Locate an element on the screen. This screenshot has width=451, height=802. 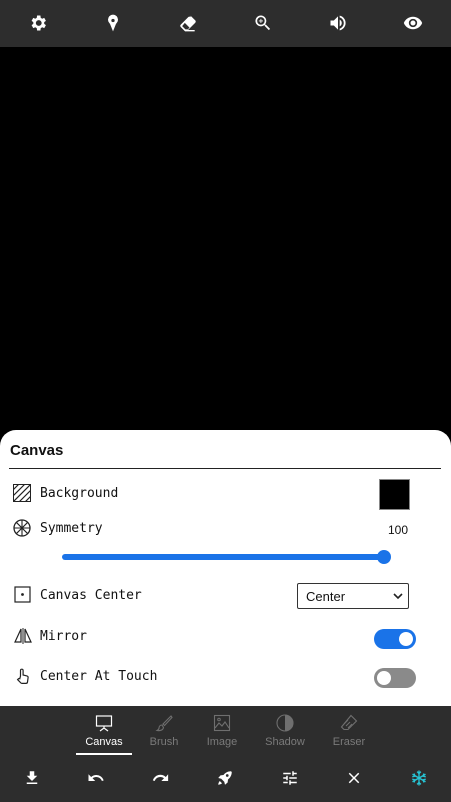
brush-icon is located at coordinates (164, 723).